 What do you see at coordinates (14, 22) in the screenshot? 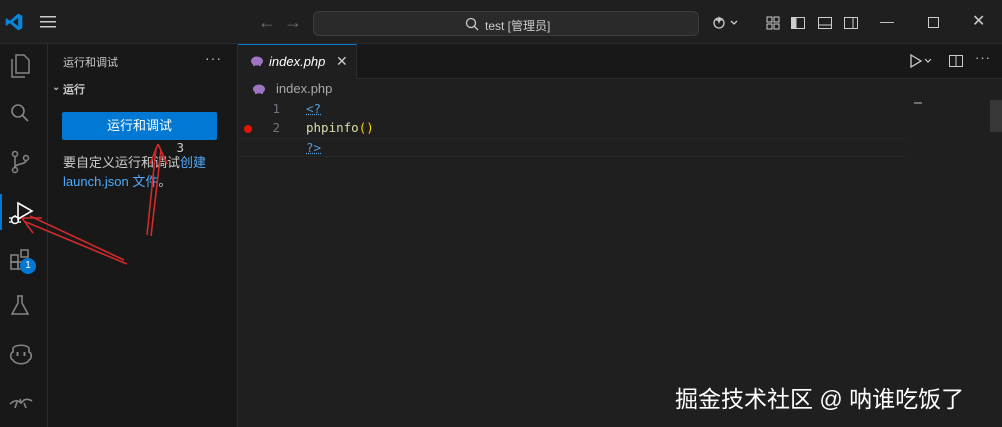
I see `vscode-logo-icon` at bounding box center [14, 22].